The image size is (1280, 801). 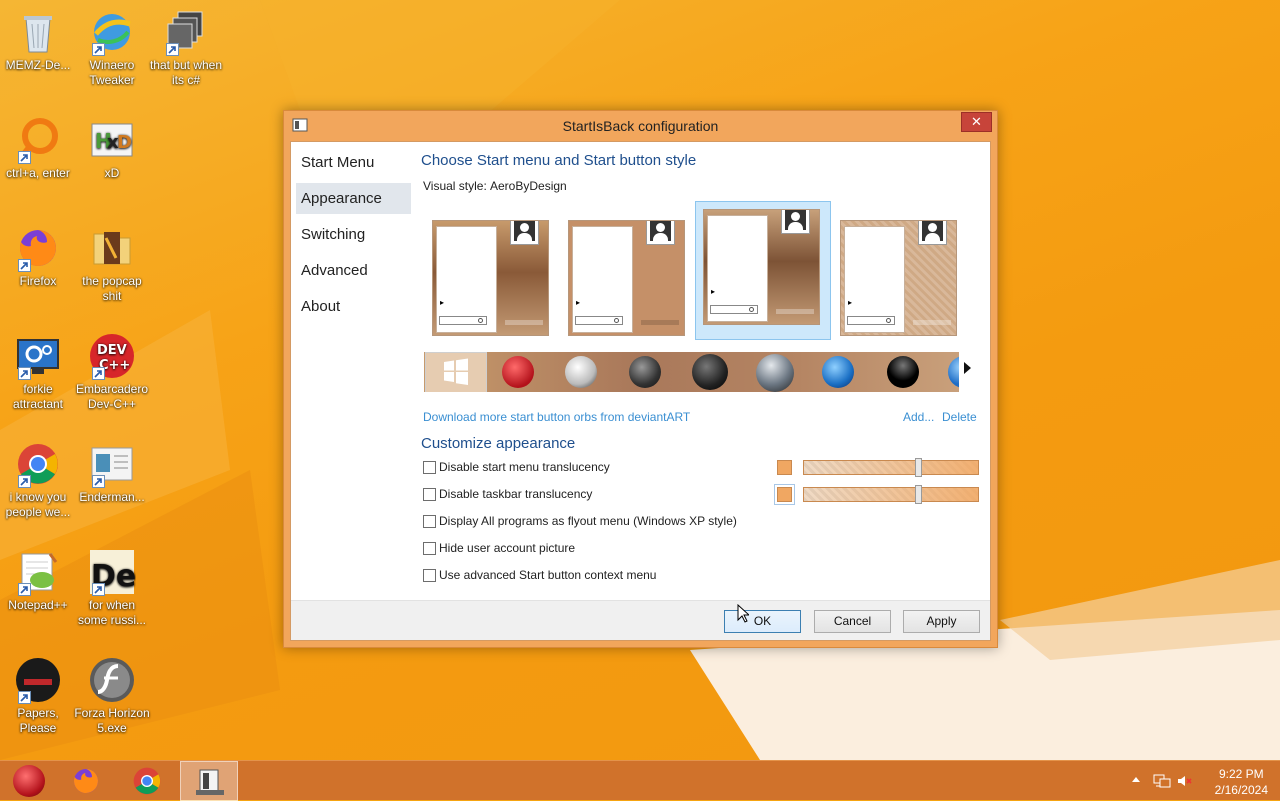 I want to click on style-tile-4: ▸, so click(x=897, y=277).